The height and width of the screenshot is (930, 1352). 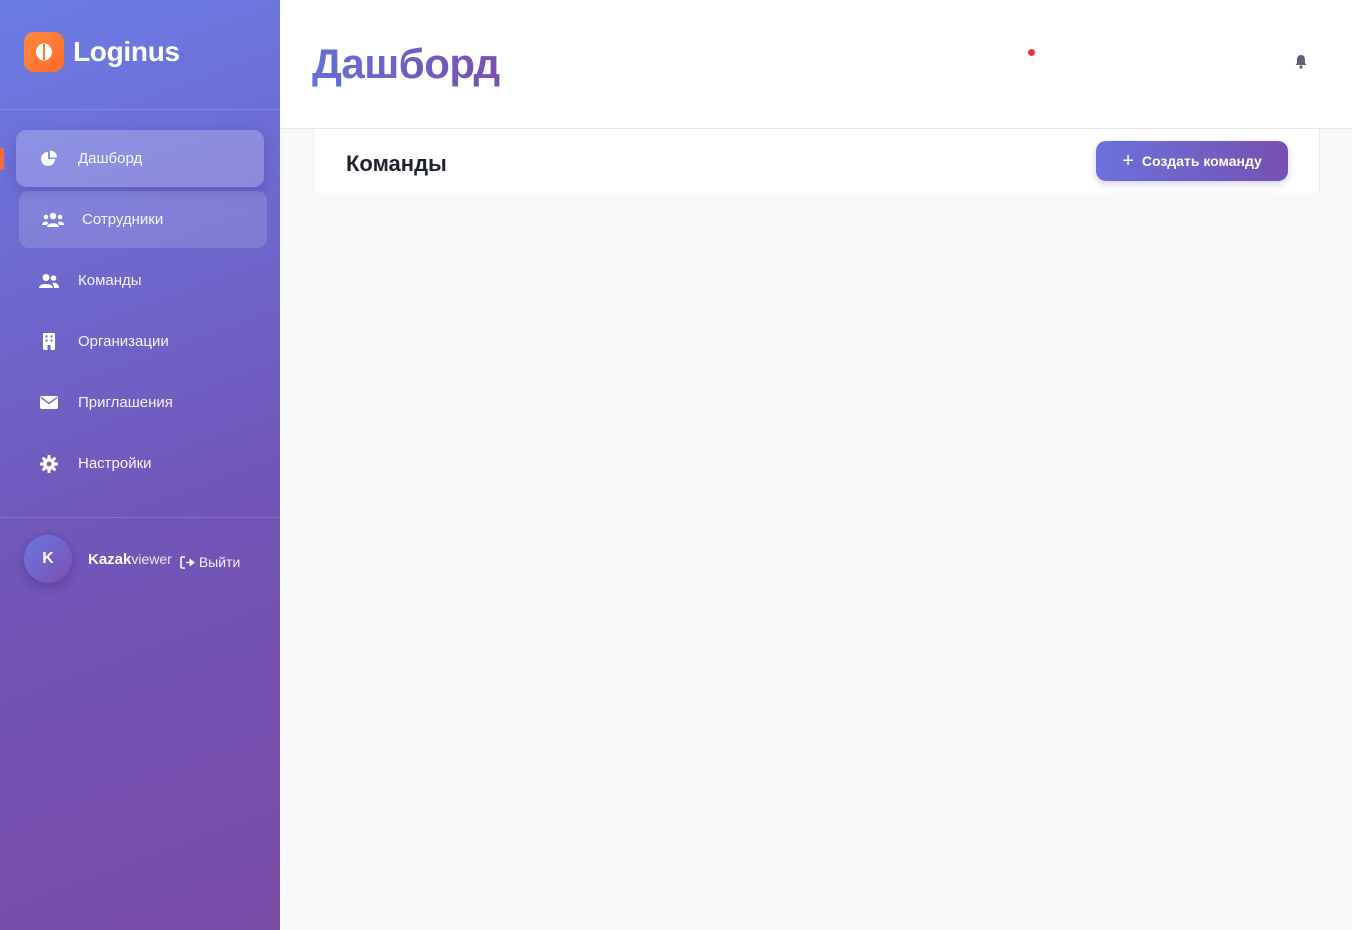 I want to click on user-group-icon, so click(x=49, y=281).